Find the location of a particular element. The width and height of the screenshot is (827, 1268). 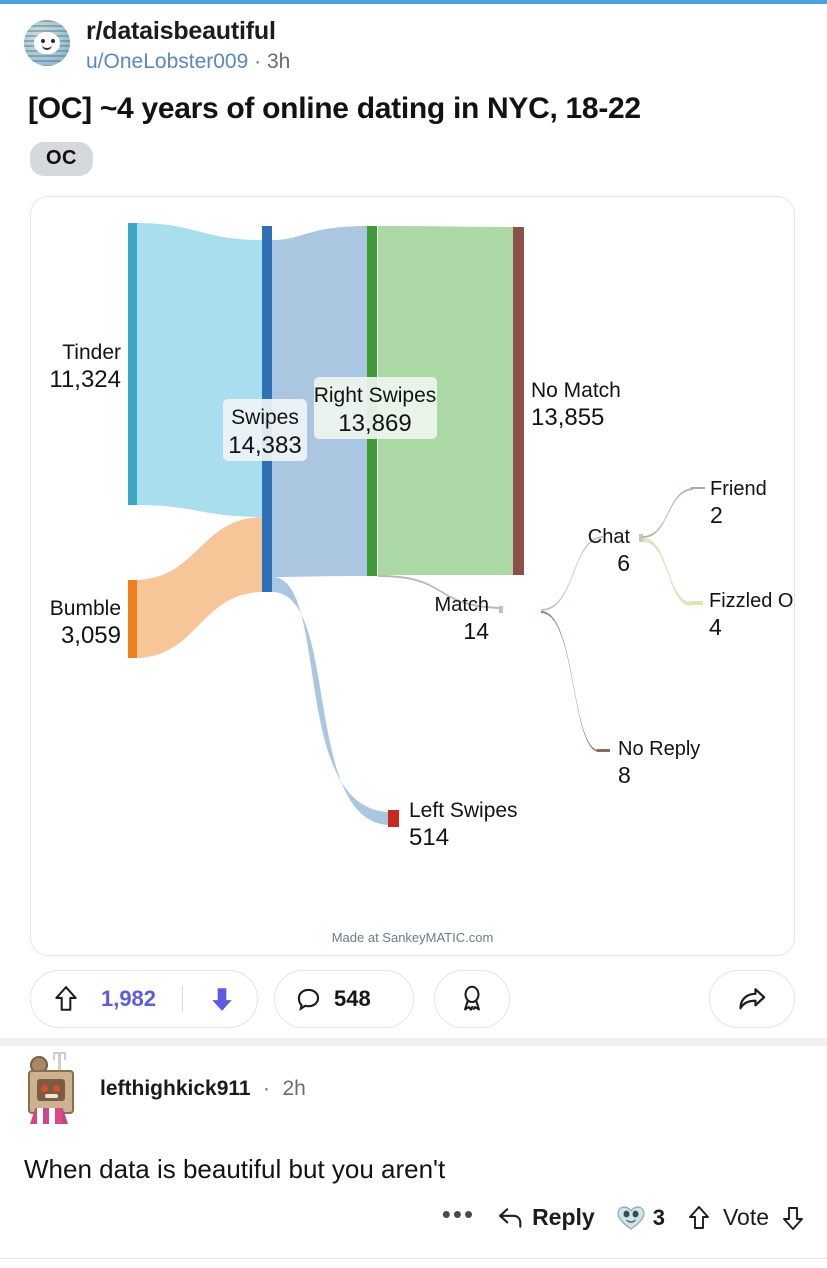

svg-text: 14,383 is located at coordinates (264, 445).